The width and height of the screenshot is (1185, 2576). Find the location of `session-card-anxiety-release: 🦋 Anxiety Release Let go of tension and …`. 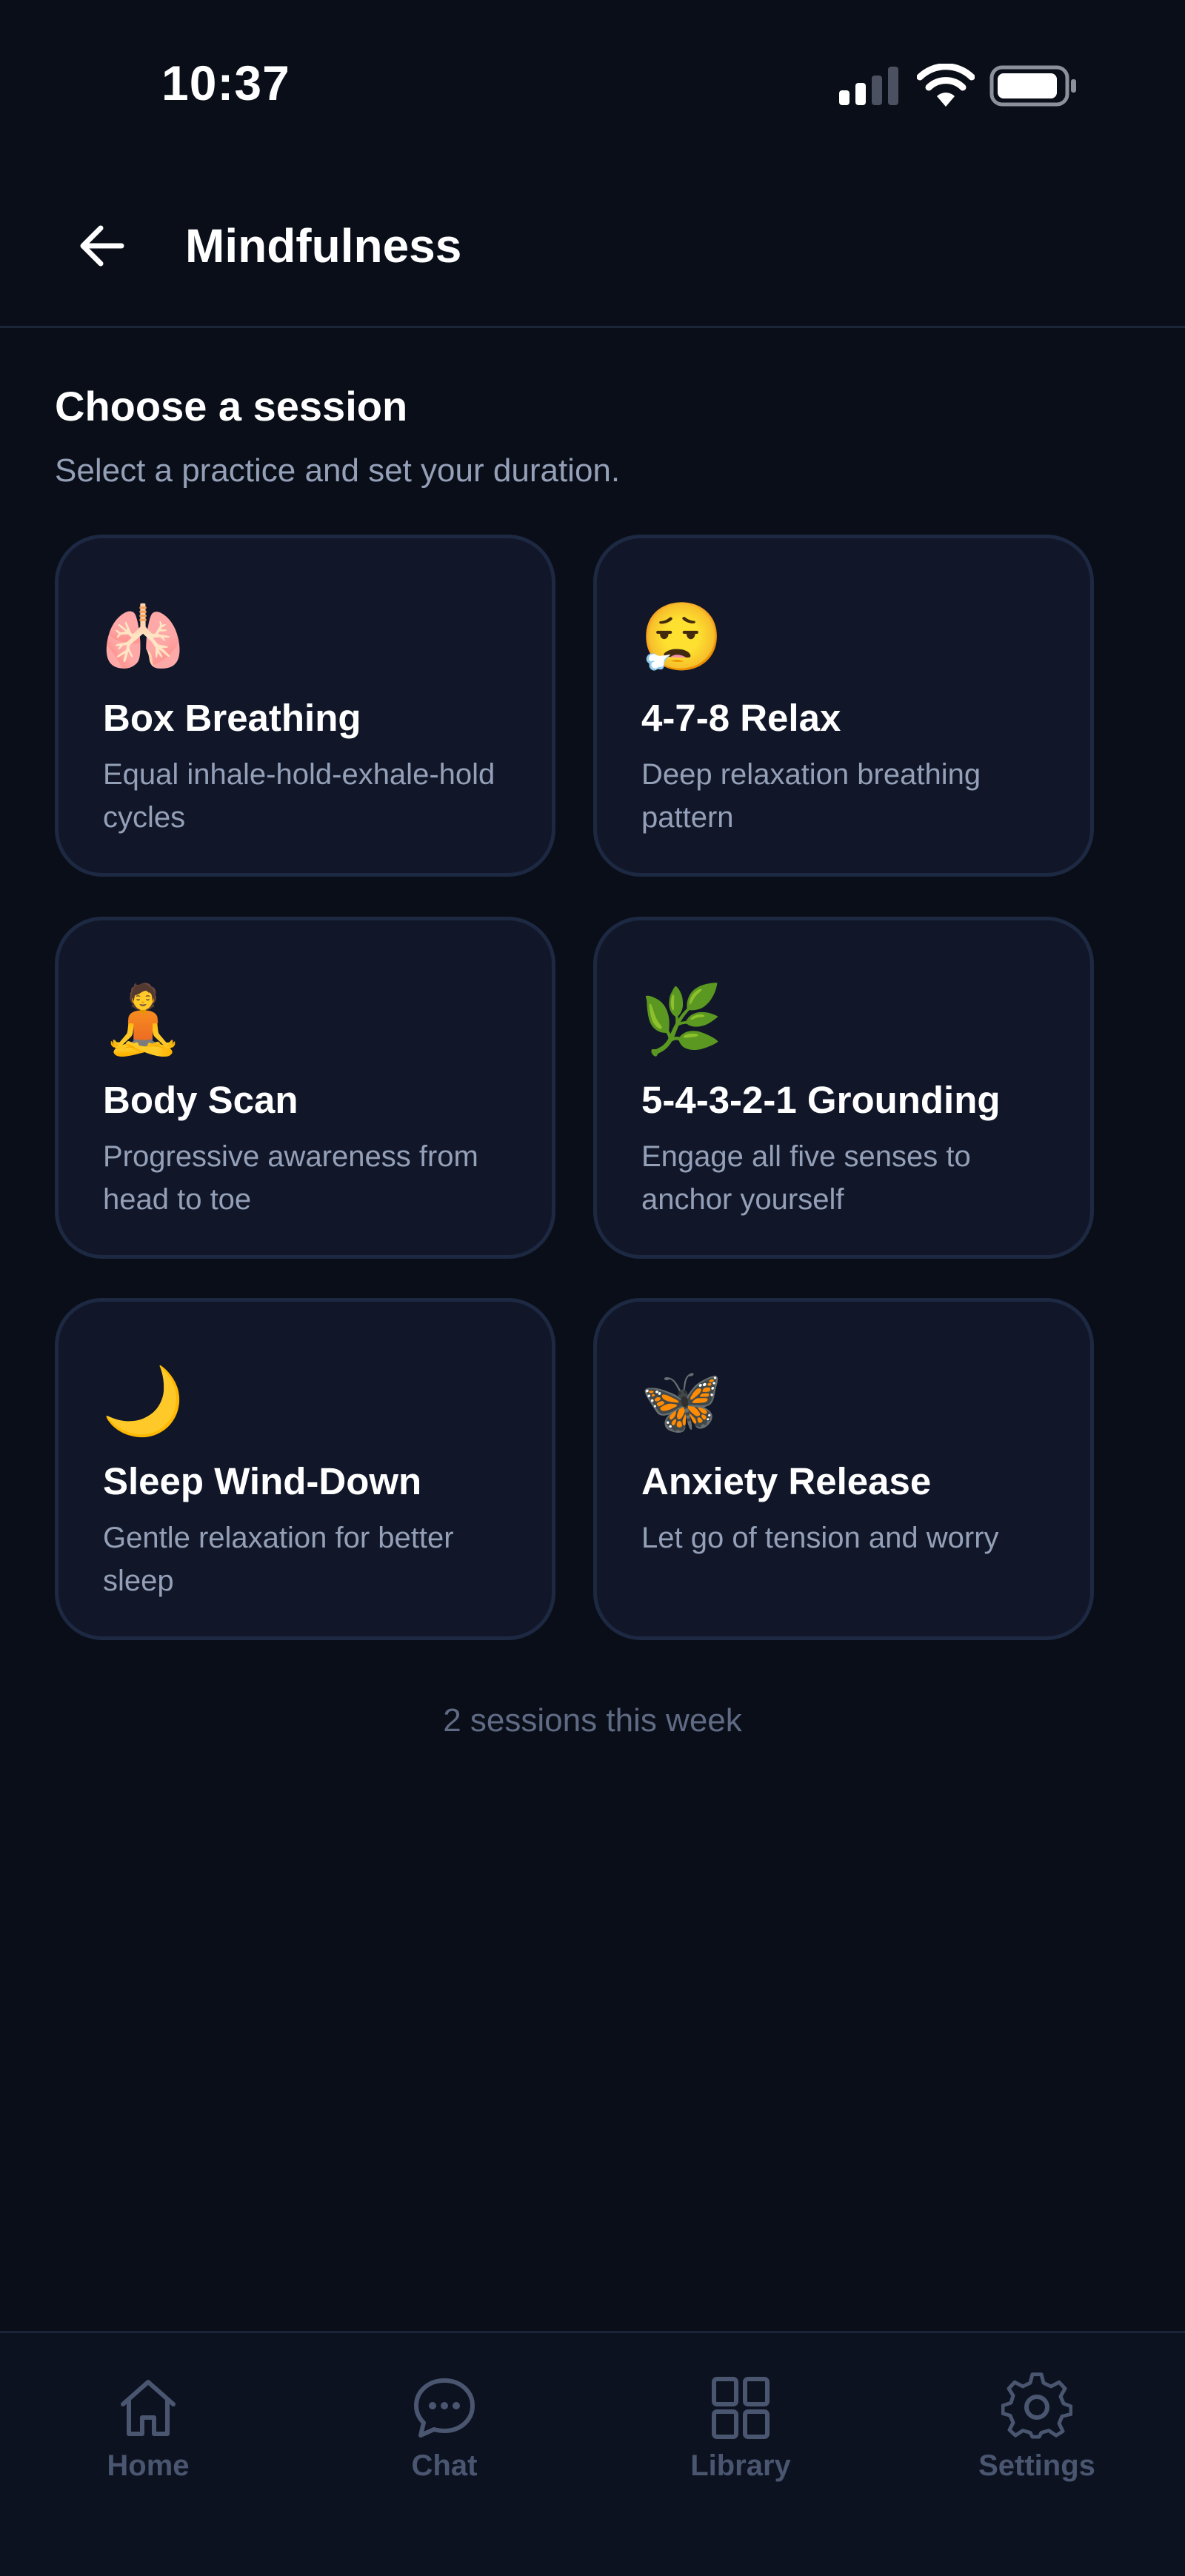

session-card-anxiety-release: 🦋 Anxiety Release Let go of tension and … is located at coordinates (843, 1469).